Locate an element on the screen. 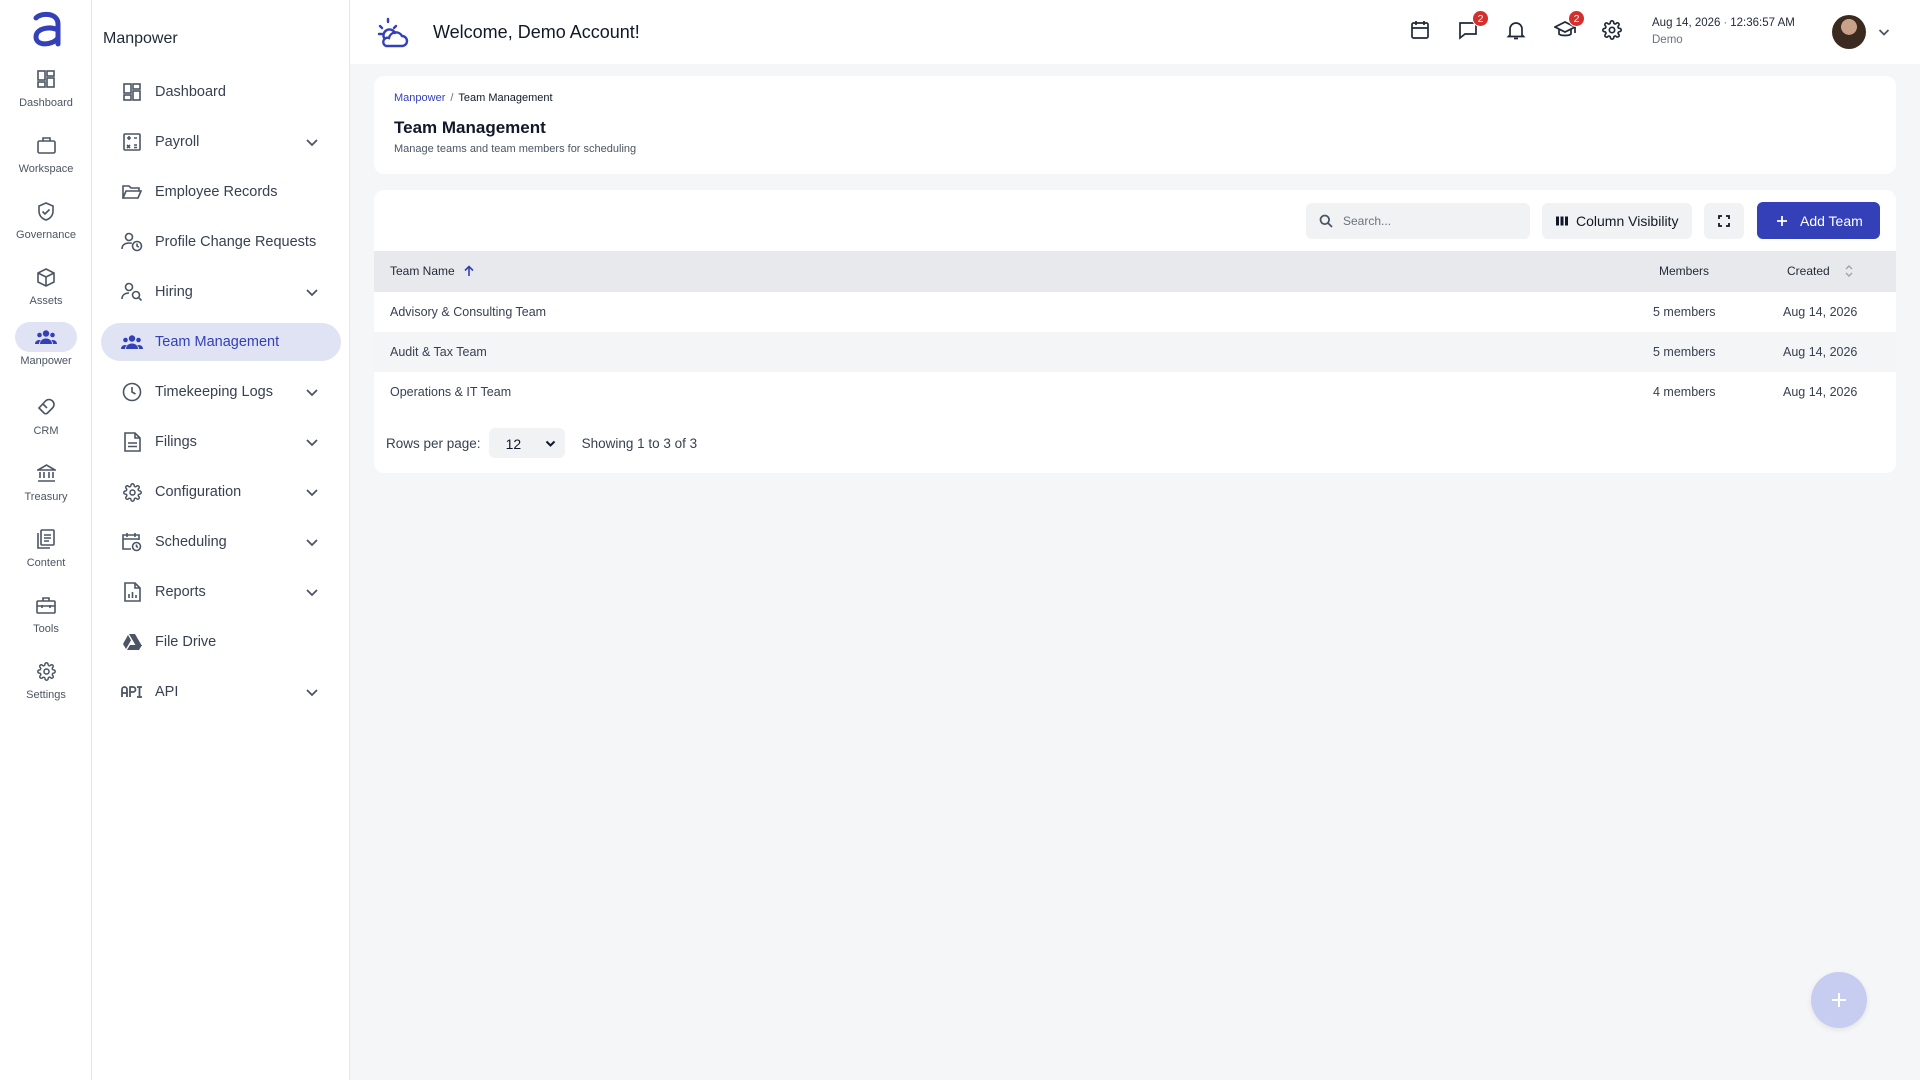 This screenshot has height=1080, width=1920. rail-item-content: Content is located at coordinates (46, 554).